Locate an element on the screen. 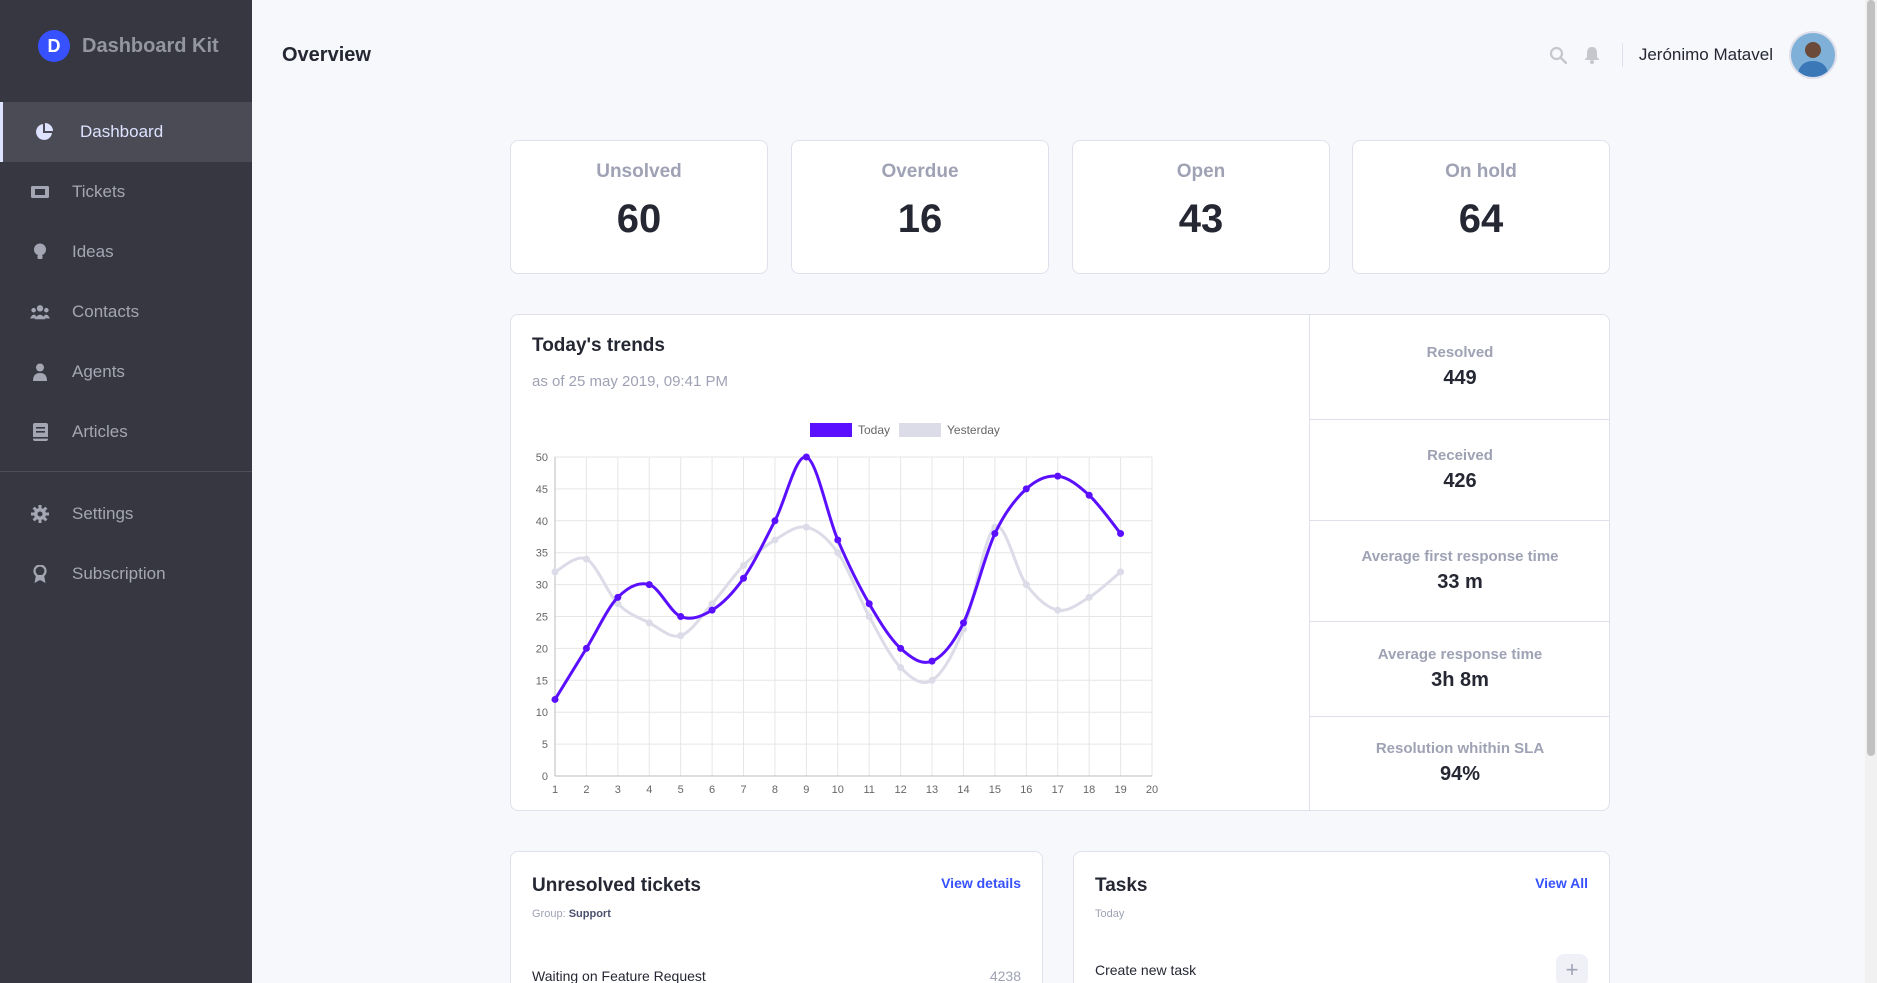  x-tick-label: 2 is located at coordinates (586, 790).